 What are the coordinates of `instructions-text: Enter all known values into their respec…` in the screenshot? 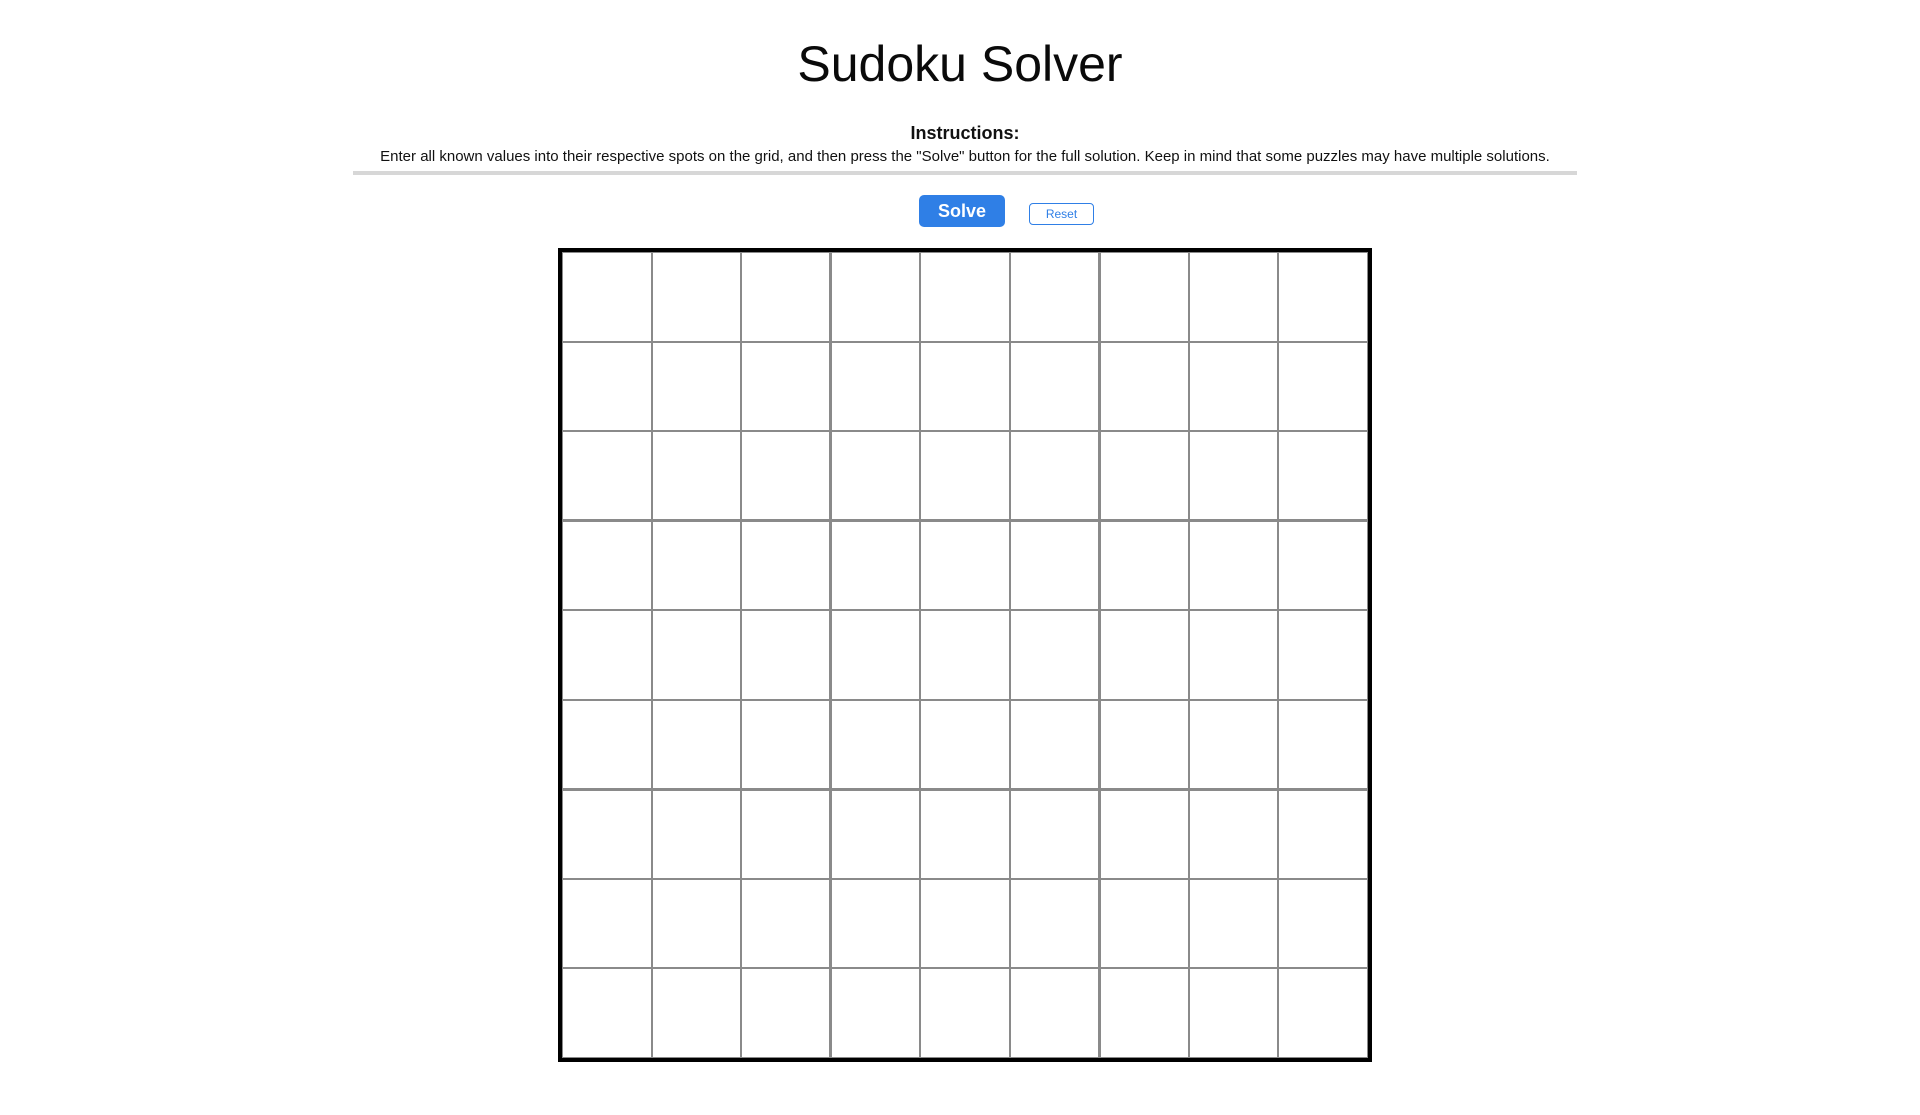 It's located at (965, 156).